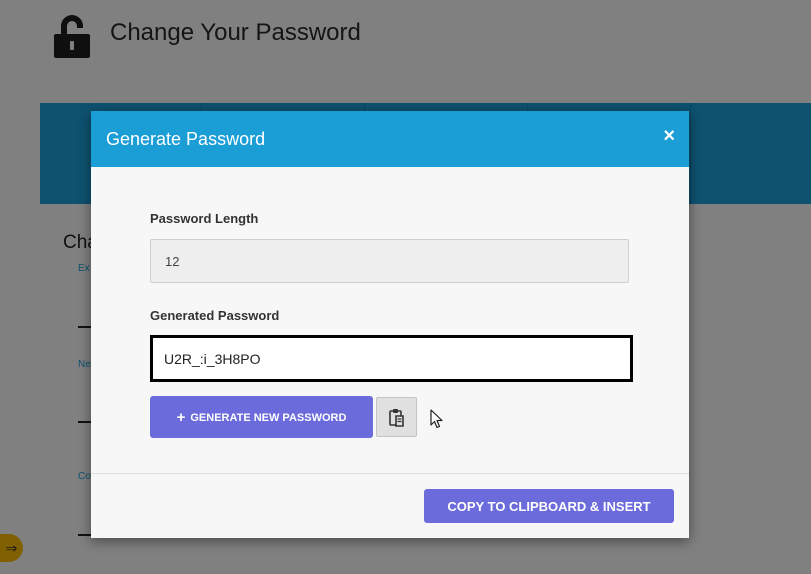 This screenshot has width=811, height=574. I want to click on plus-icon: +, so click(181, 417).